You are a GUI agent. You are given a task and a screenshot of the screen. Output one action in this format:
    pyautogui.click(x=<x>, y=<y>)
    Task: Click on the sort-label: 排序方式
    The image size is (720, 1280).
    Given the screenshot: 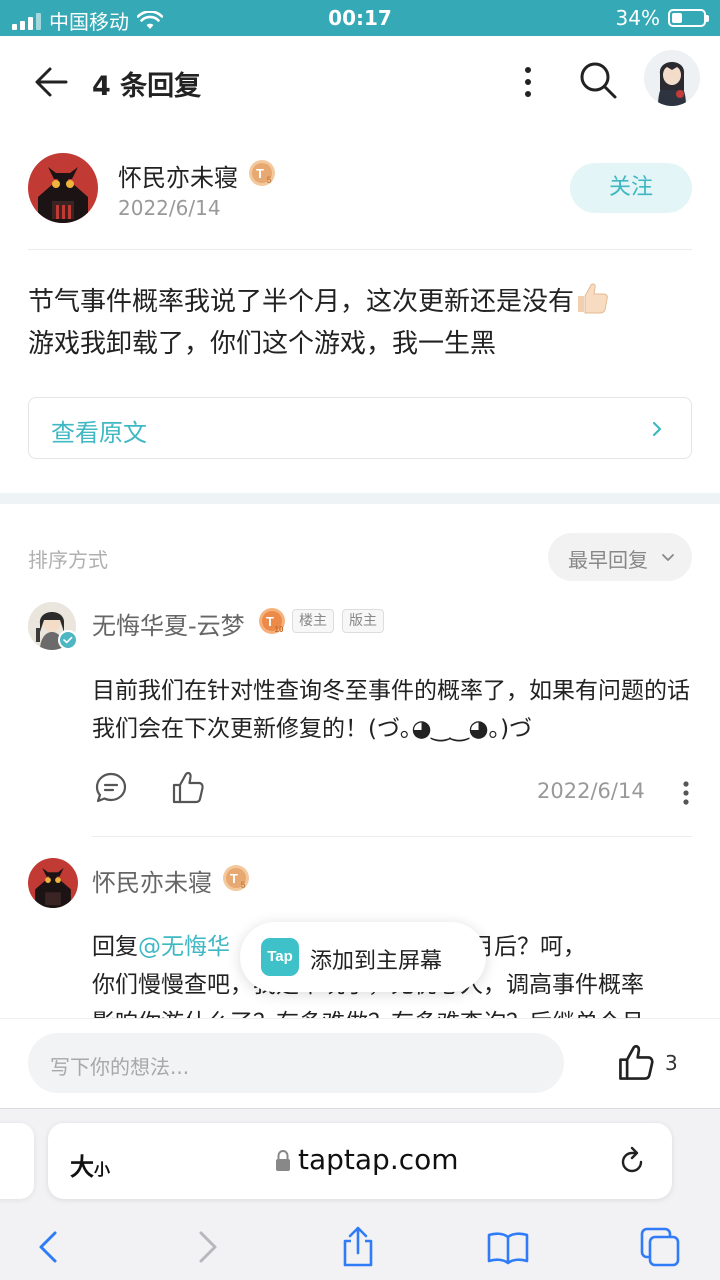 What is the action you would take?
    pyautogui.click(x=68, y=560)
    